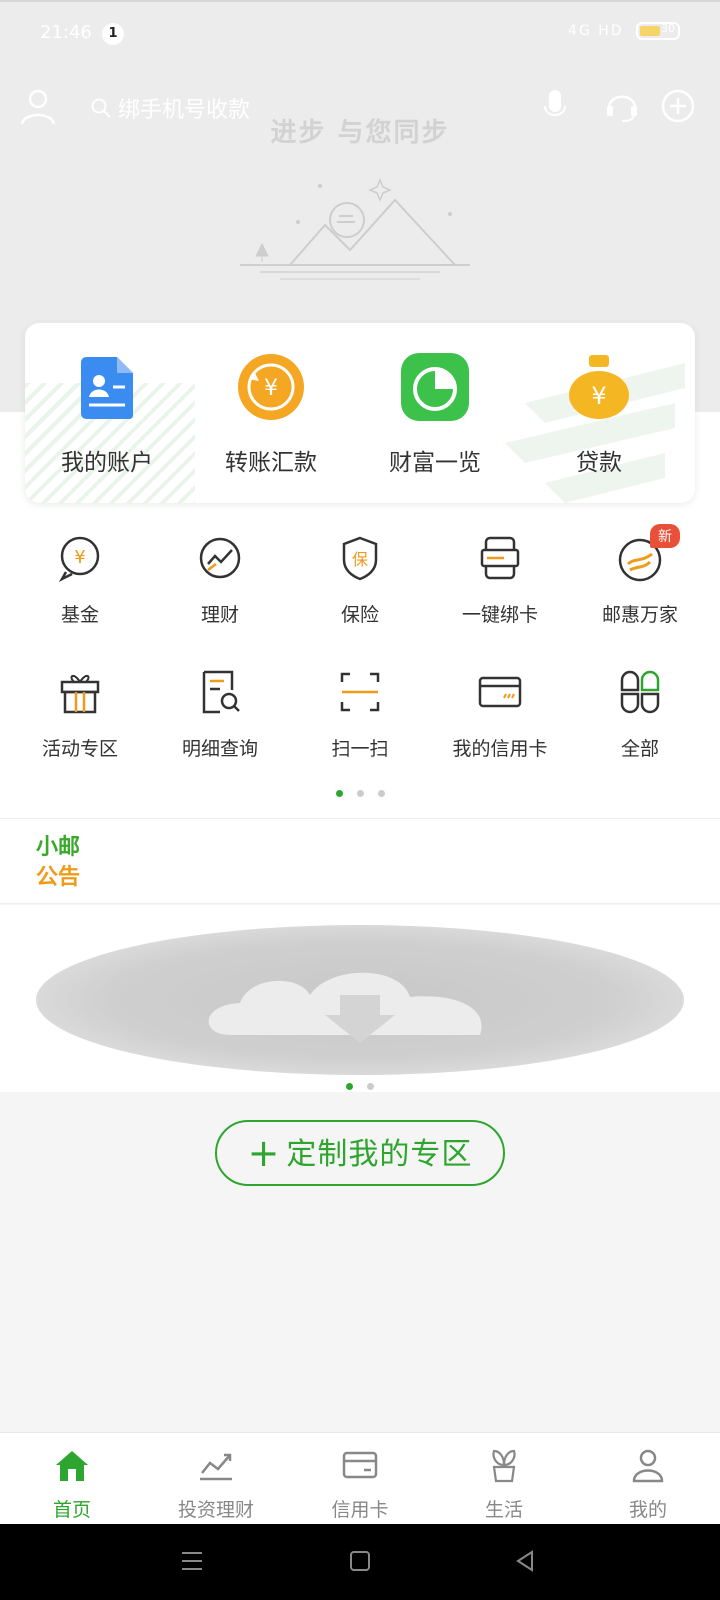 The width and height of the screenshot is (720, 1600). I want to click on notice-tag-line2: 公告, so click(58, 877).